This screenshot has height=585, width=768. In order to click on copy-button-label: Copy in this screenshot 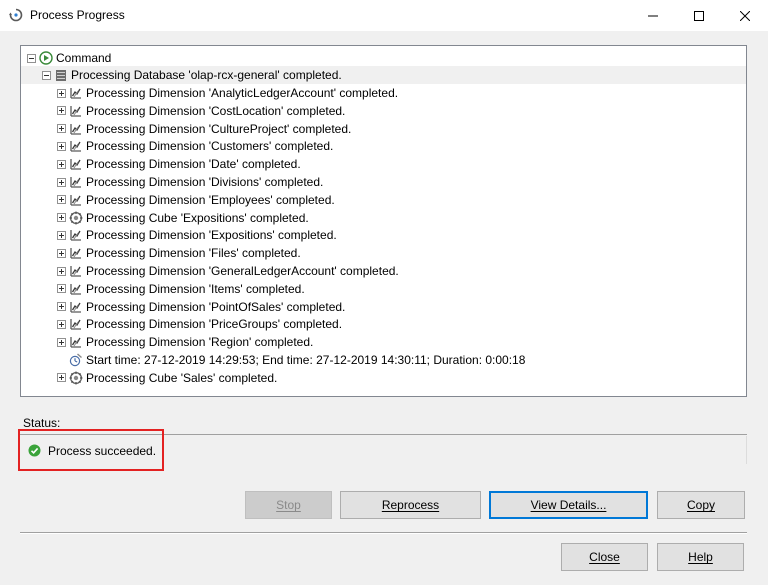, I will do `click(700, 505)`.